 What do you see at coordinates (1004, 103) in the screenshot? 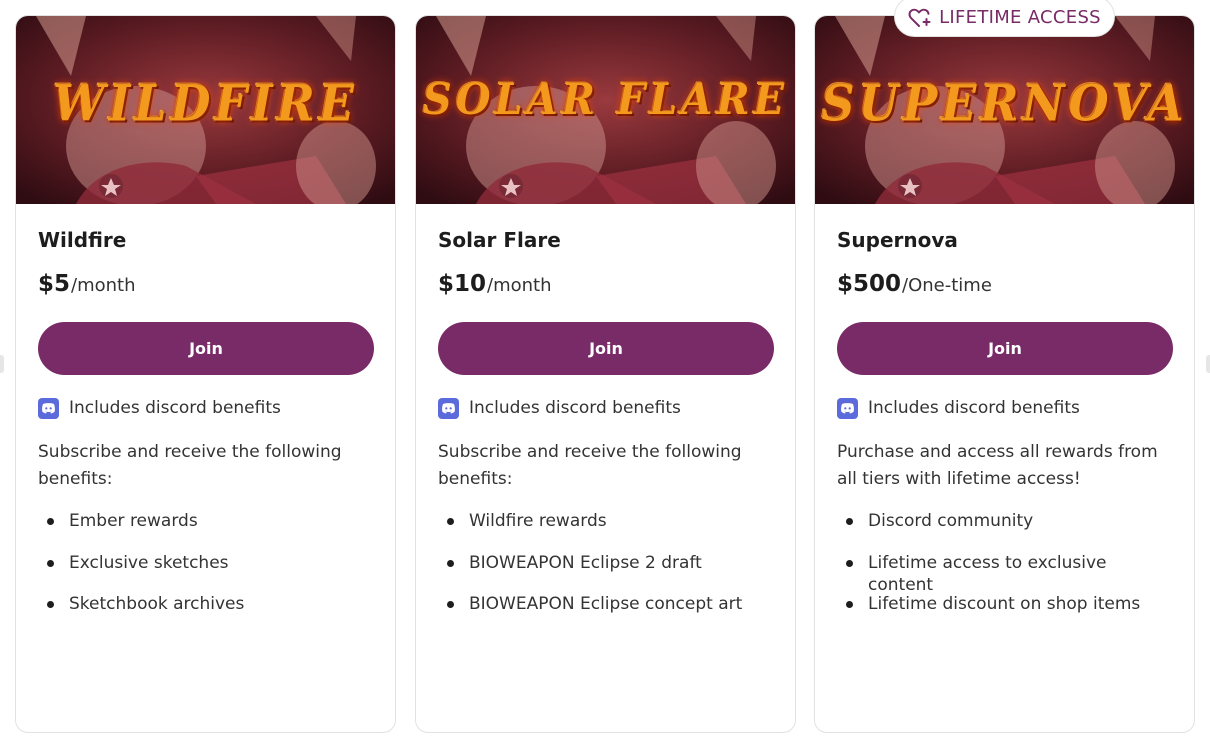
I see `tier-banner-title: SUPERNOVA` at bounding box center [1004, 103].